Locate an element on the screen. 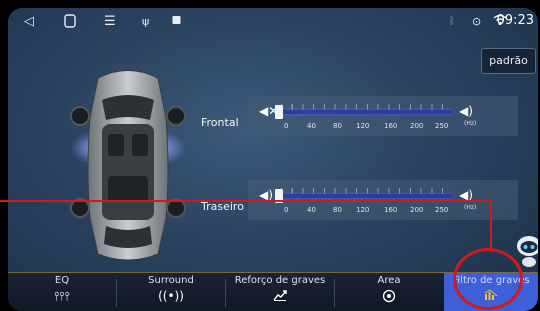 This screenshot has width=540, height=311. equalizer-icon: ⫯⫯⫯ is located at coordinates (62, 296).